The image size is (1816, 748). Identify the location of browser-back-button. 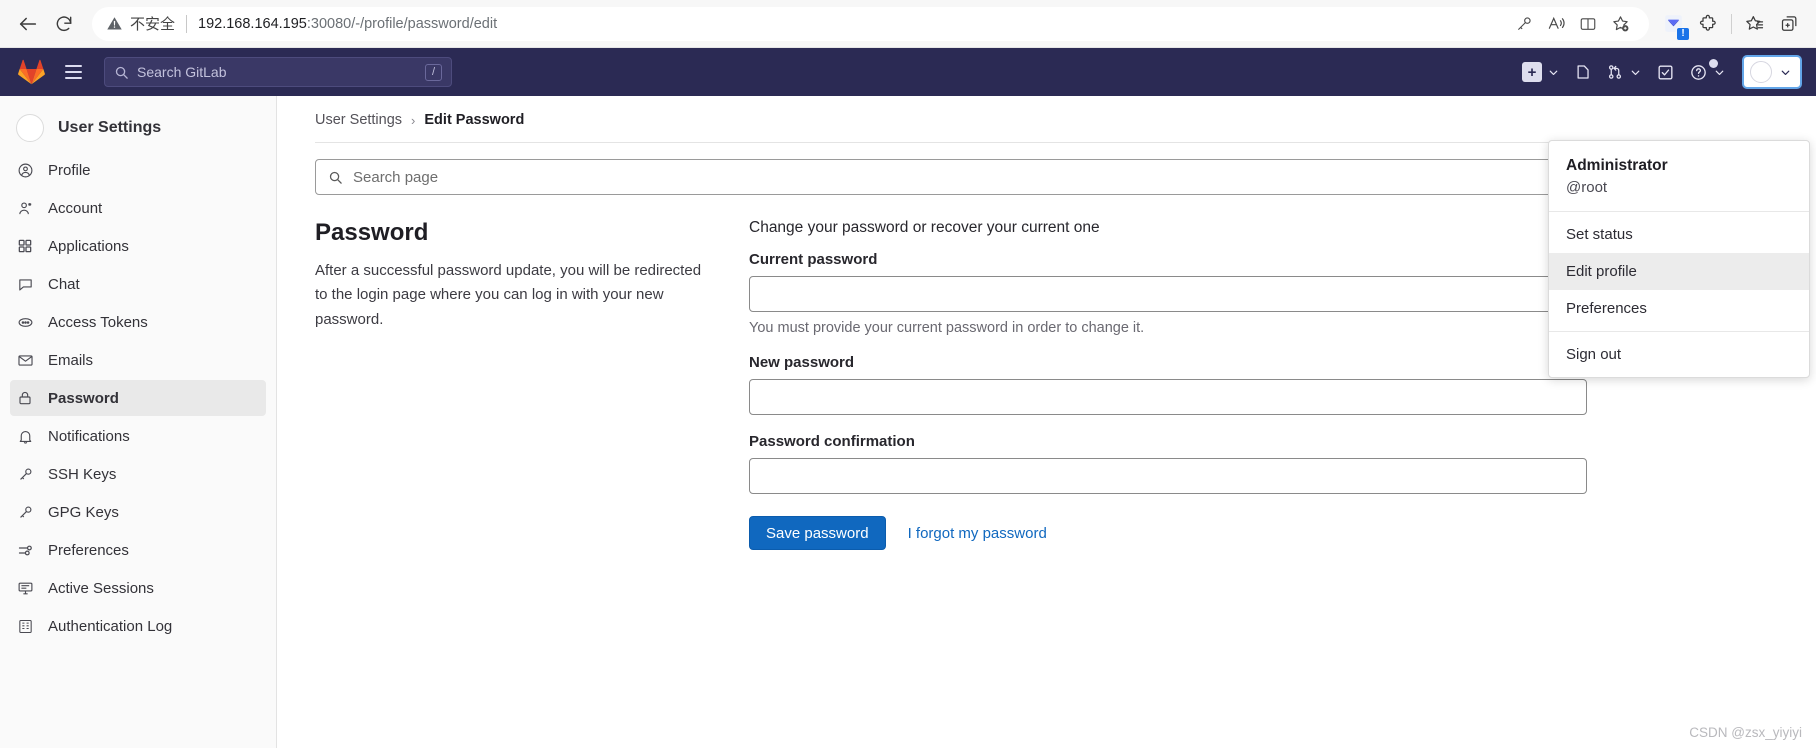
(28, 24).